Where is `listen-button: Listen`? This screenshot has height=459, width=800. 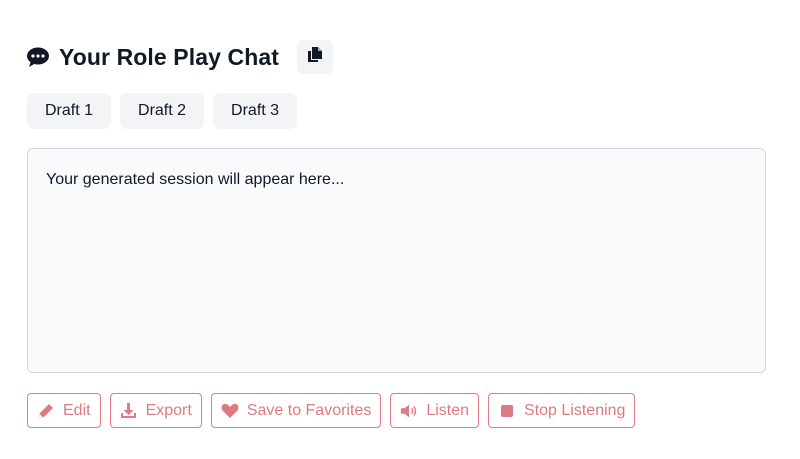 listen-button: Listen is located at coordinates (435, 410).